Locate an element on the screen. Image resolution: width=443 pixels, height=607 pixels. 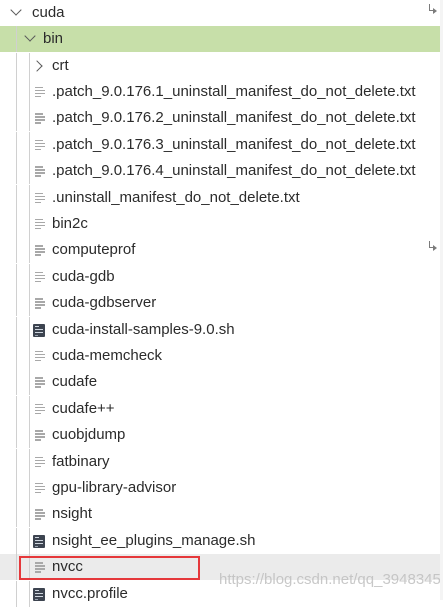
tree-row-item: cudafe++ is located at coordinates (221, 408).